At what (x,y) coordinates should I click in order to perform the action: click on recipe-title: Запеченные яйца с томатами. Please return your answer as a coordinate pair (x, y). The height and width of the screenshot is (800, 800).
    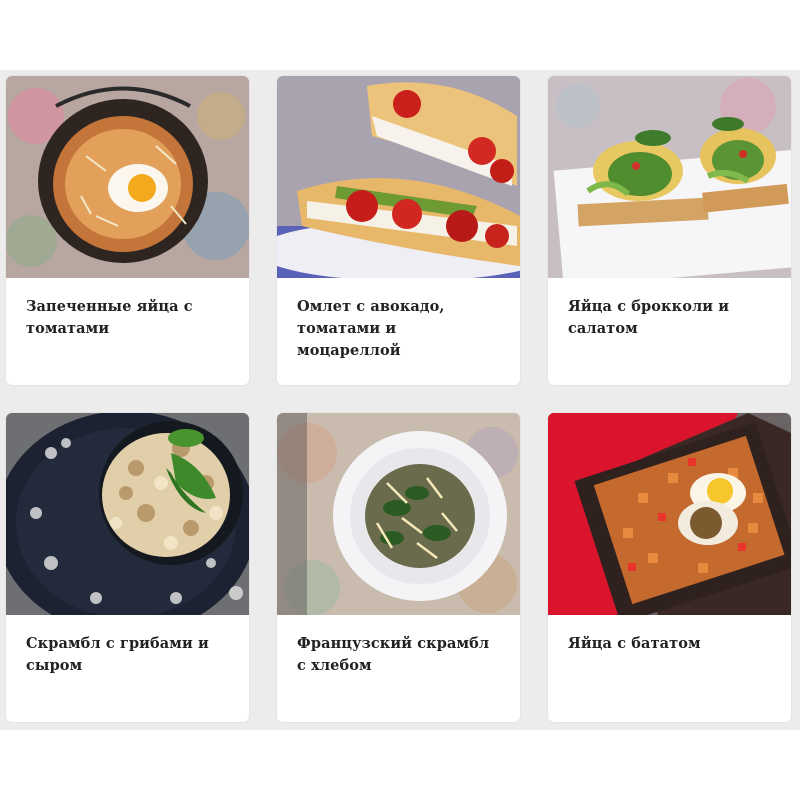
    Looking at the image, I should click on (128, 318).